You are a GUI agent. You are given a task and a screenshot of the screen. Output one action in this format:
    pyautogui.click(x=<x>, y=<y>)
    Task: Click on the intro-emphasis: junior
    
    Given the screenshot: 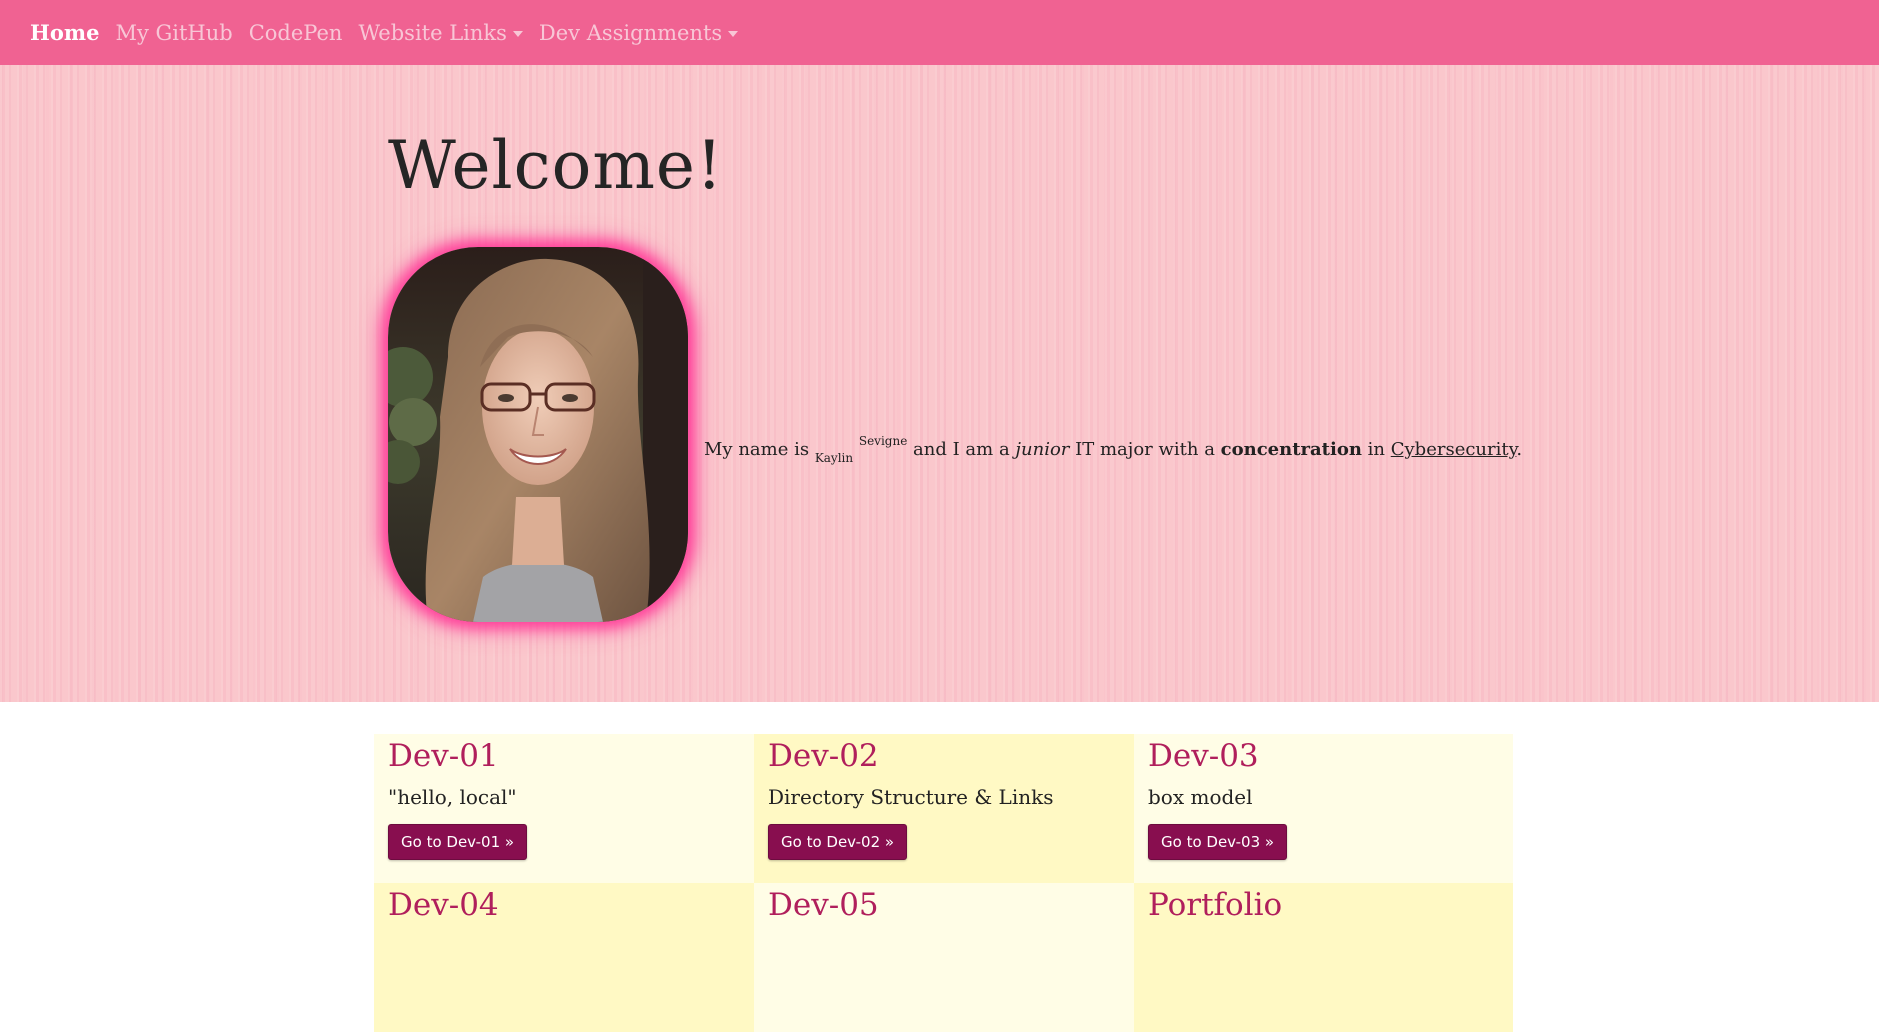 What is the action you would take?
    pyautogui.click(x=1042, y=449)
    